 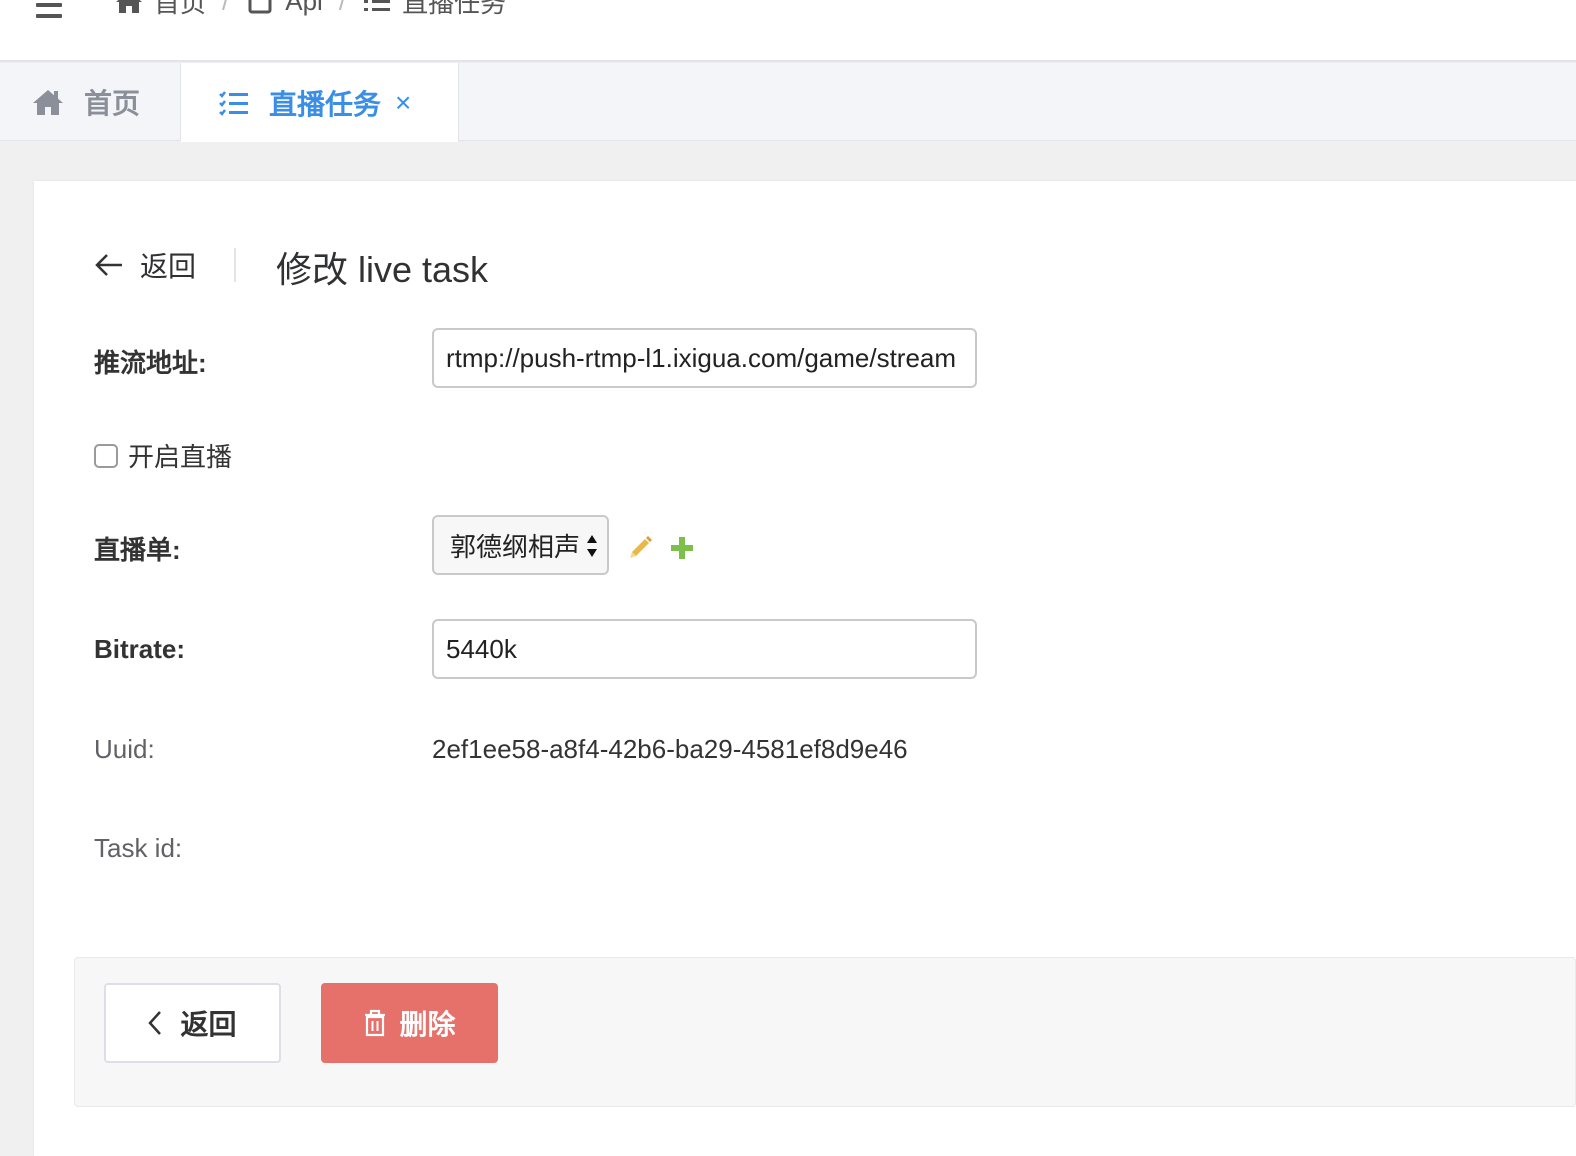 I want to click on list-check-icon, so click(x=233, y=103).